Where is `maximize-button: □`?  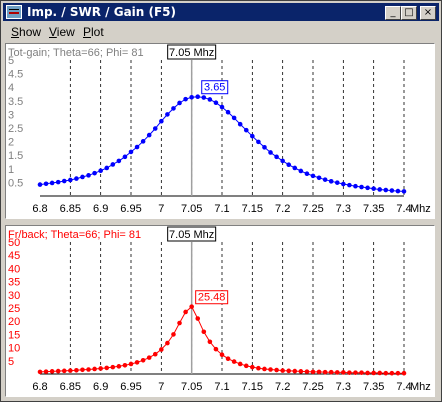 maximize-button: □ is located at coordinates (409, 13).